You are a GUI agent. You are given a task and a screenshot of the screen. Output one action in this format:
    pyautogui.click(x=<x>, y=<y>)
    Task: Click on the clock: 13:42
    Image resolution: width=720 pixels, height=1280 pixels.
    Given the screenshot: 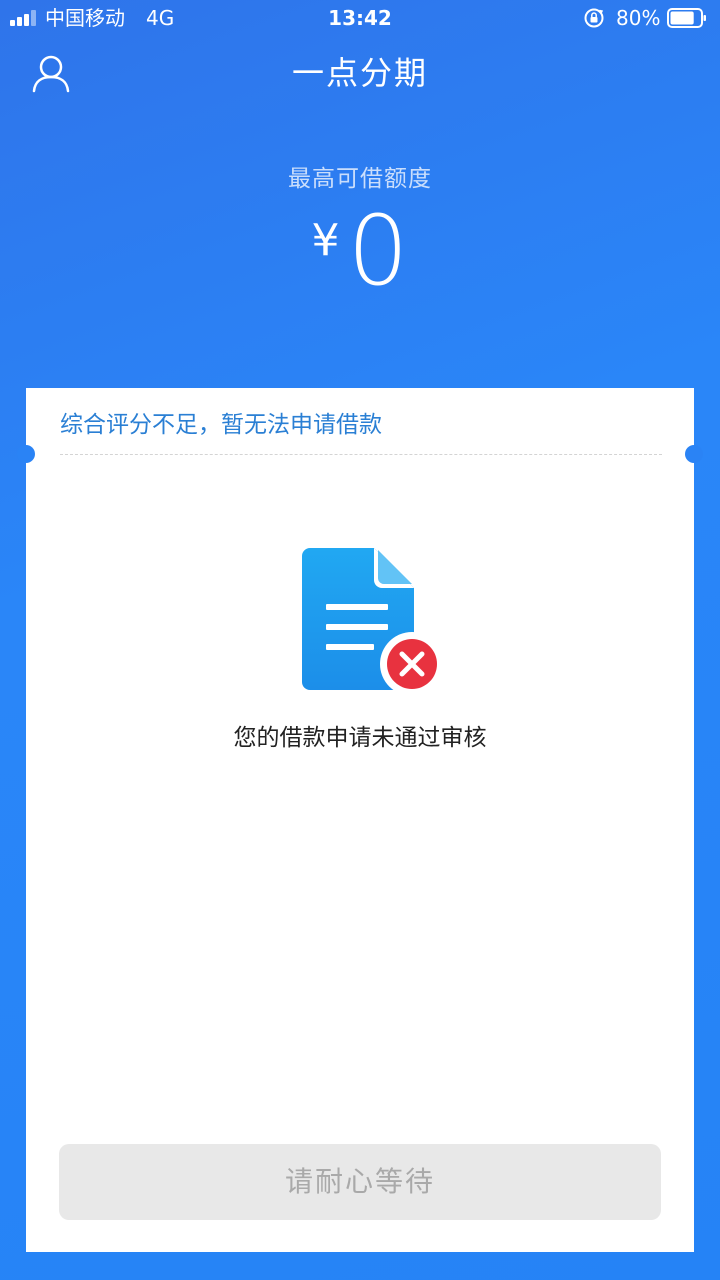 What is the action you would take?
    pyautogui.click(x=360, y=18)
    